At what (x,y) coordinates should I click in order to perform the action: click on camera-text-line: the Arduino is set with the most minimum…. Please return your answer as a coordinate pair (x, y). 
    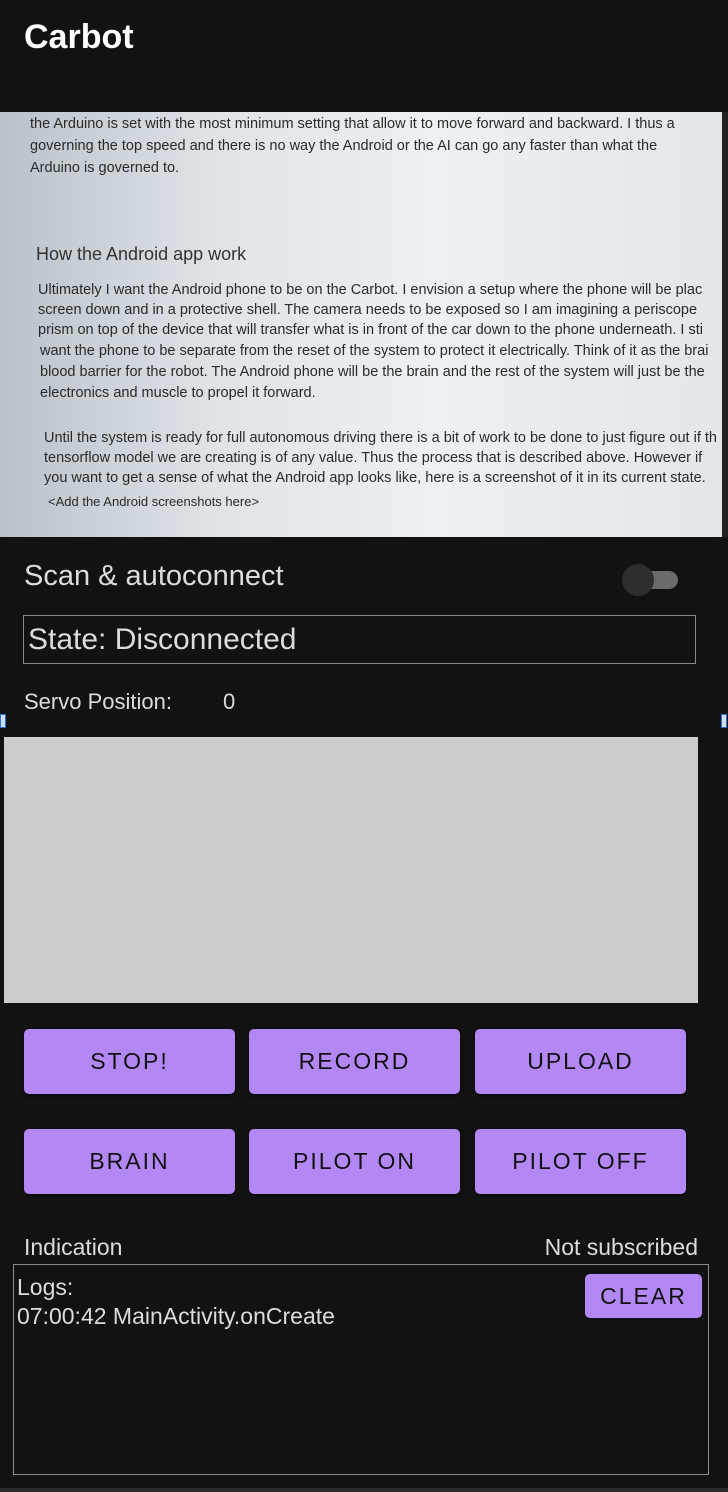
    Looking at the image, I should click on (352, 124).